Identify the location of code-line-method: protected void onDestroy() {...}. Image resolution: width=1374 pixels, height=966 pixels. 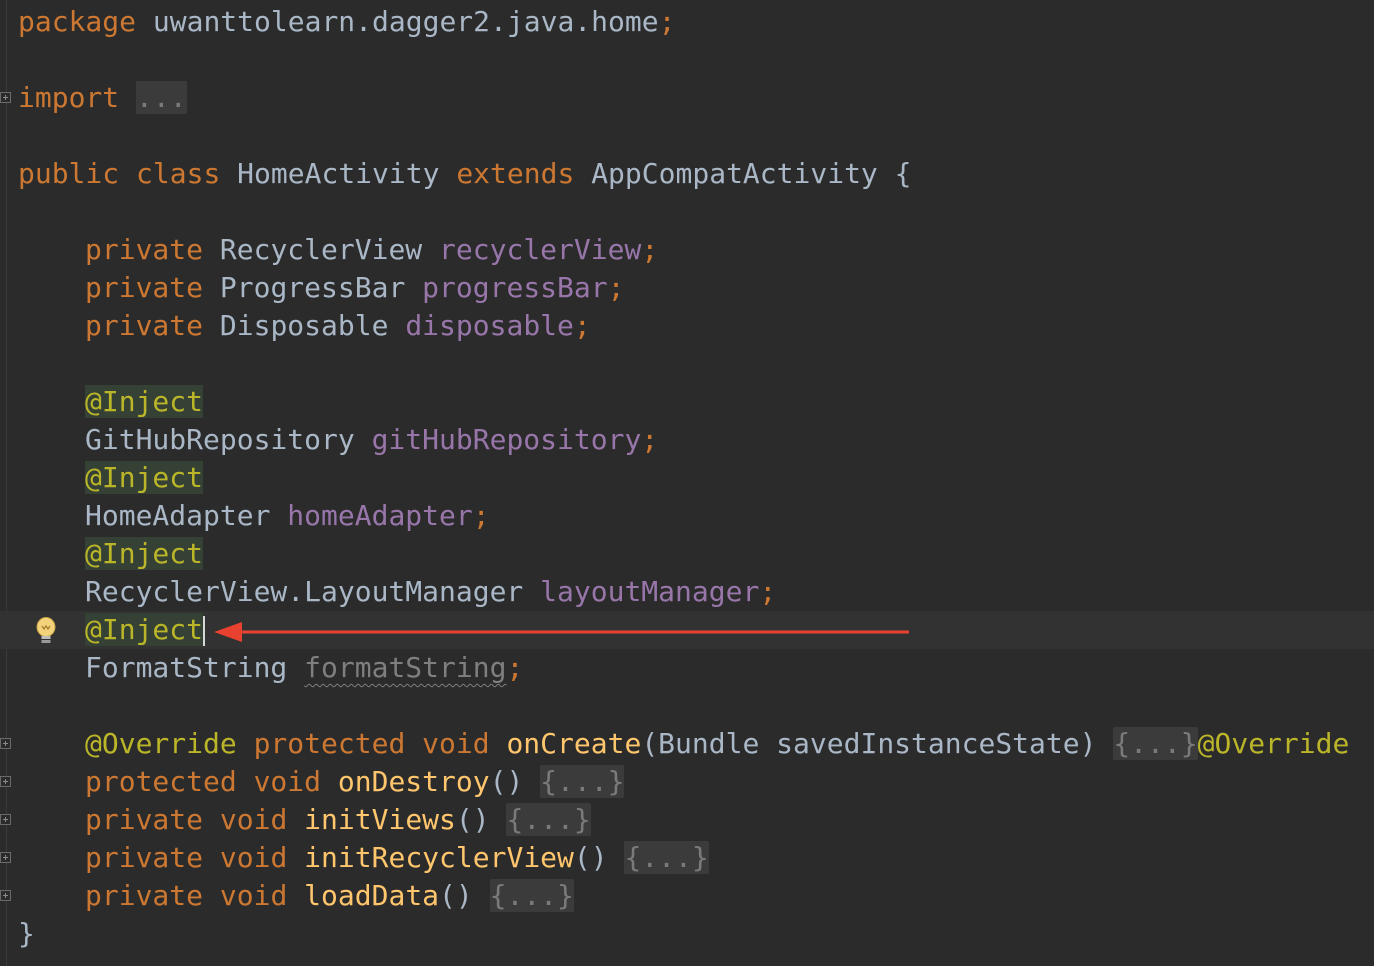
(687, 782).